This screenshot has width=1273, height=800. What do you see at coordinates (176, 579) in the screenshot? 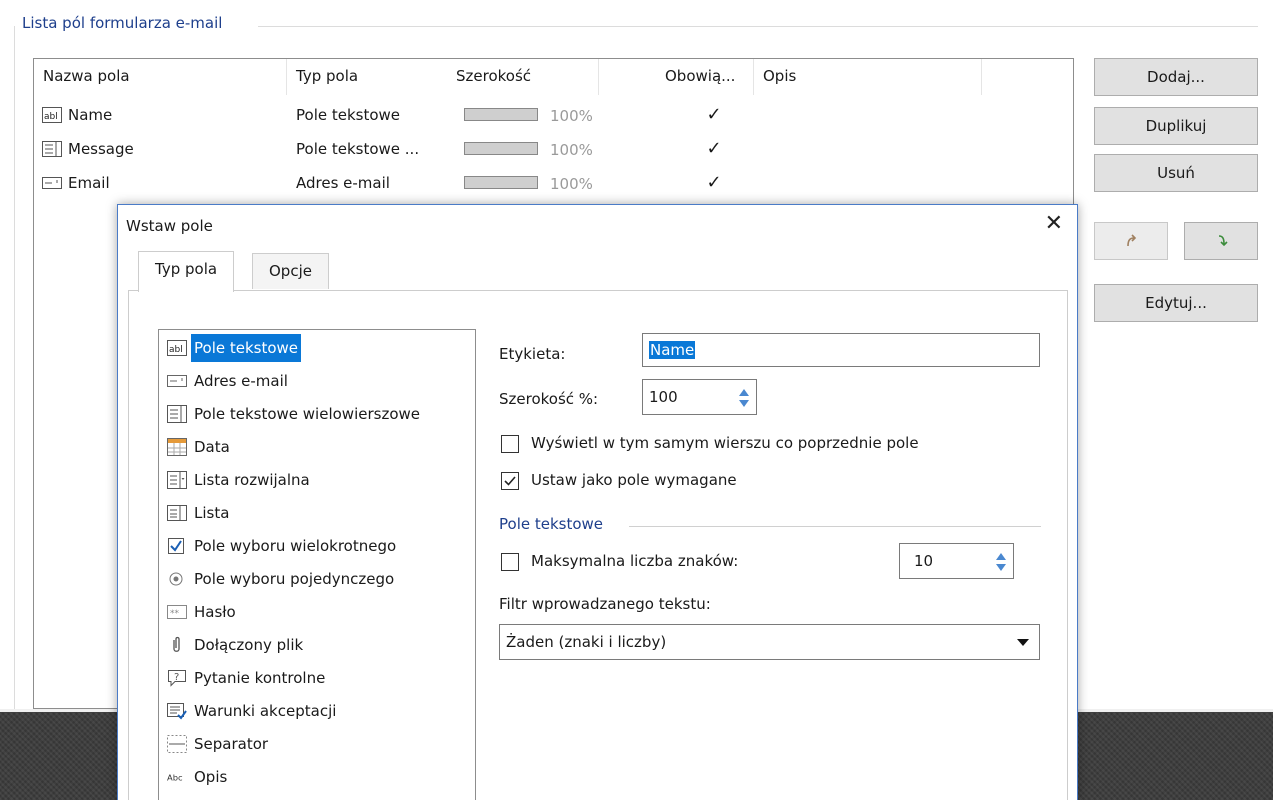
I see `radio-icon` at bounding box center [176, 579].